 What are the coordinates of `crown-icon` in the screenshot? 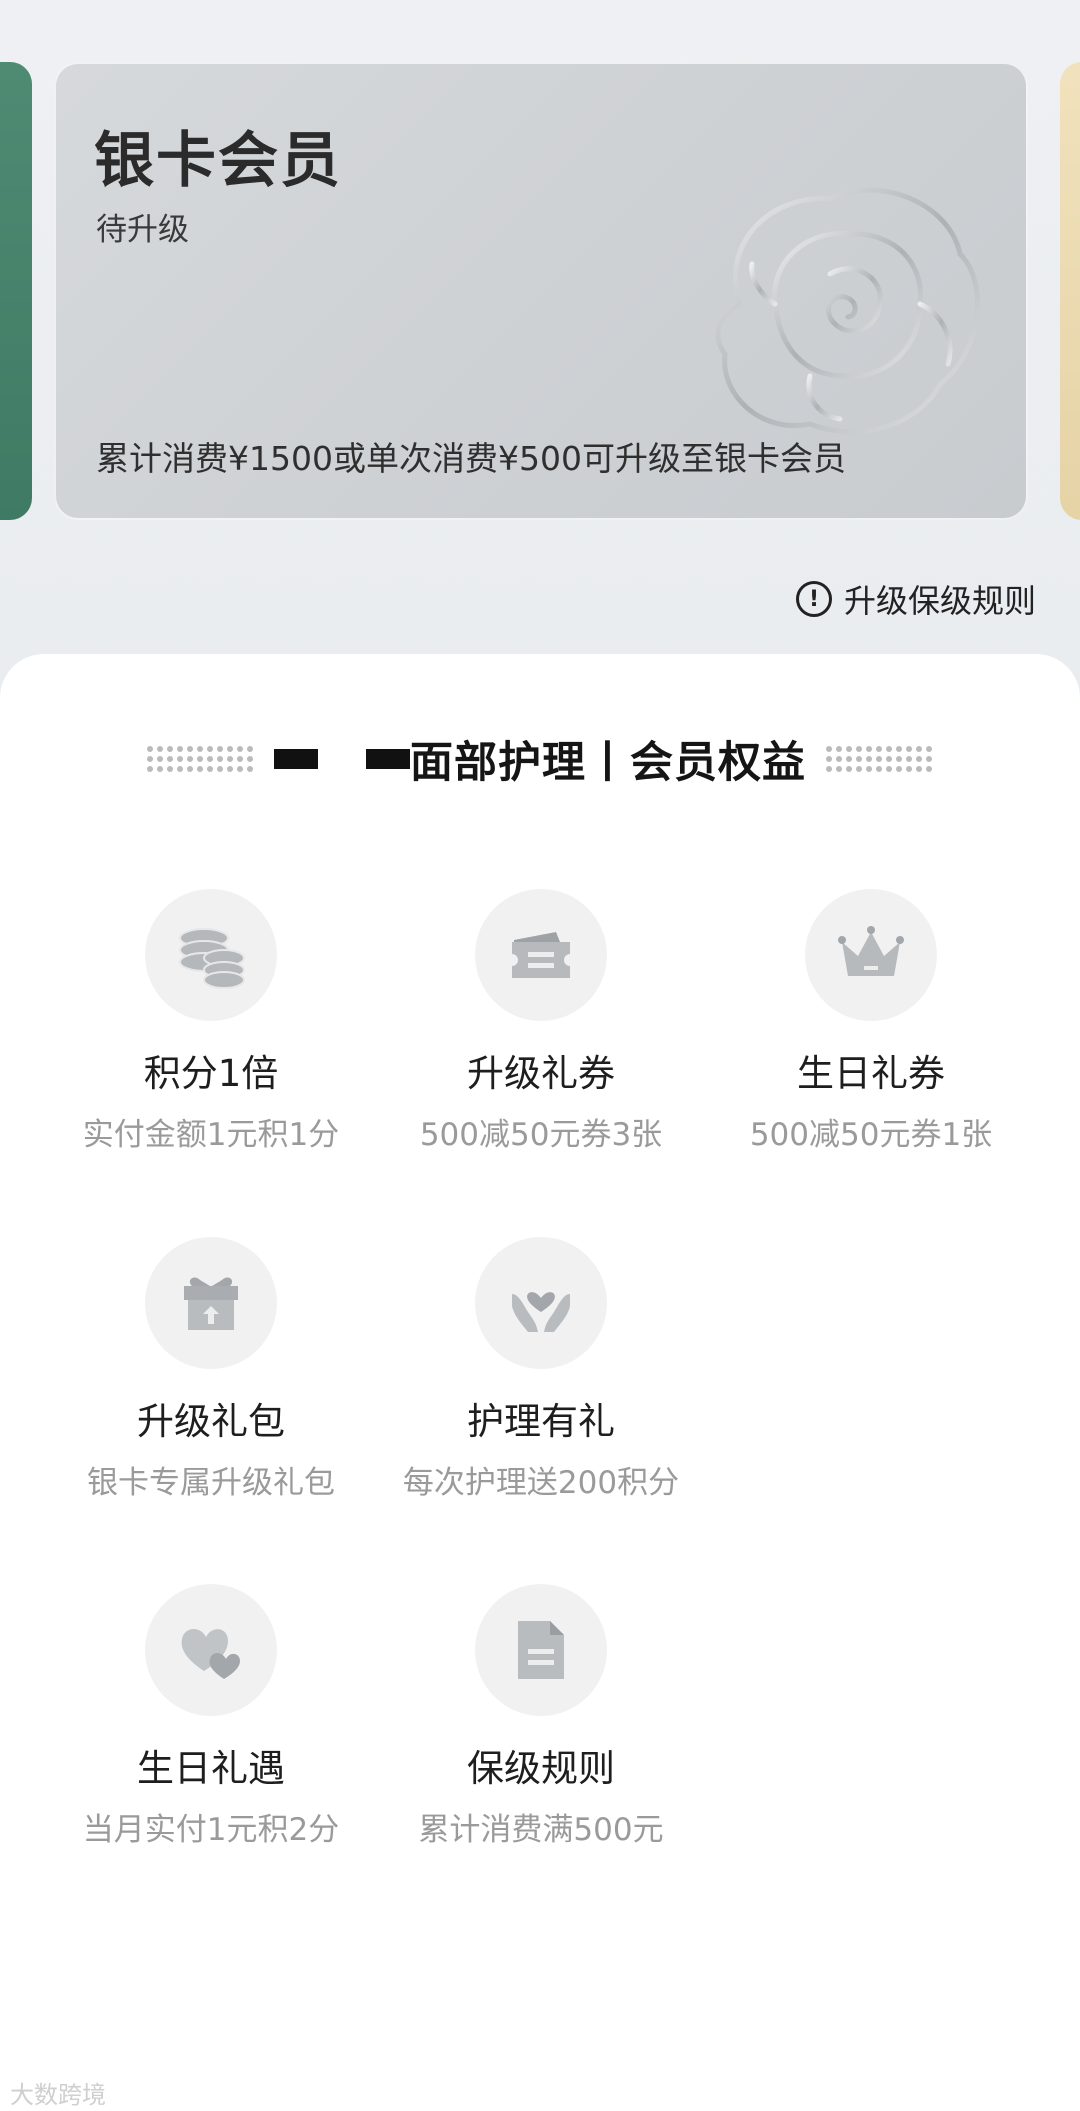 It's located at (871, 951).